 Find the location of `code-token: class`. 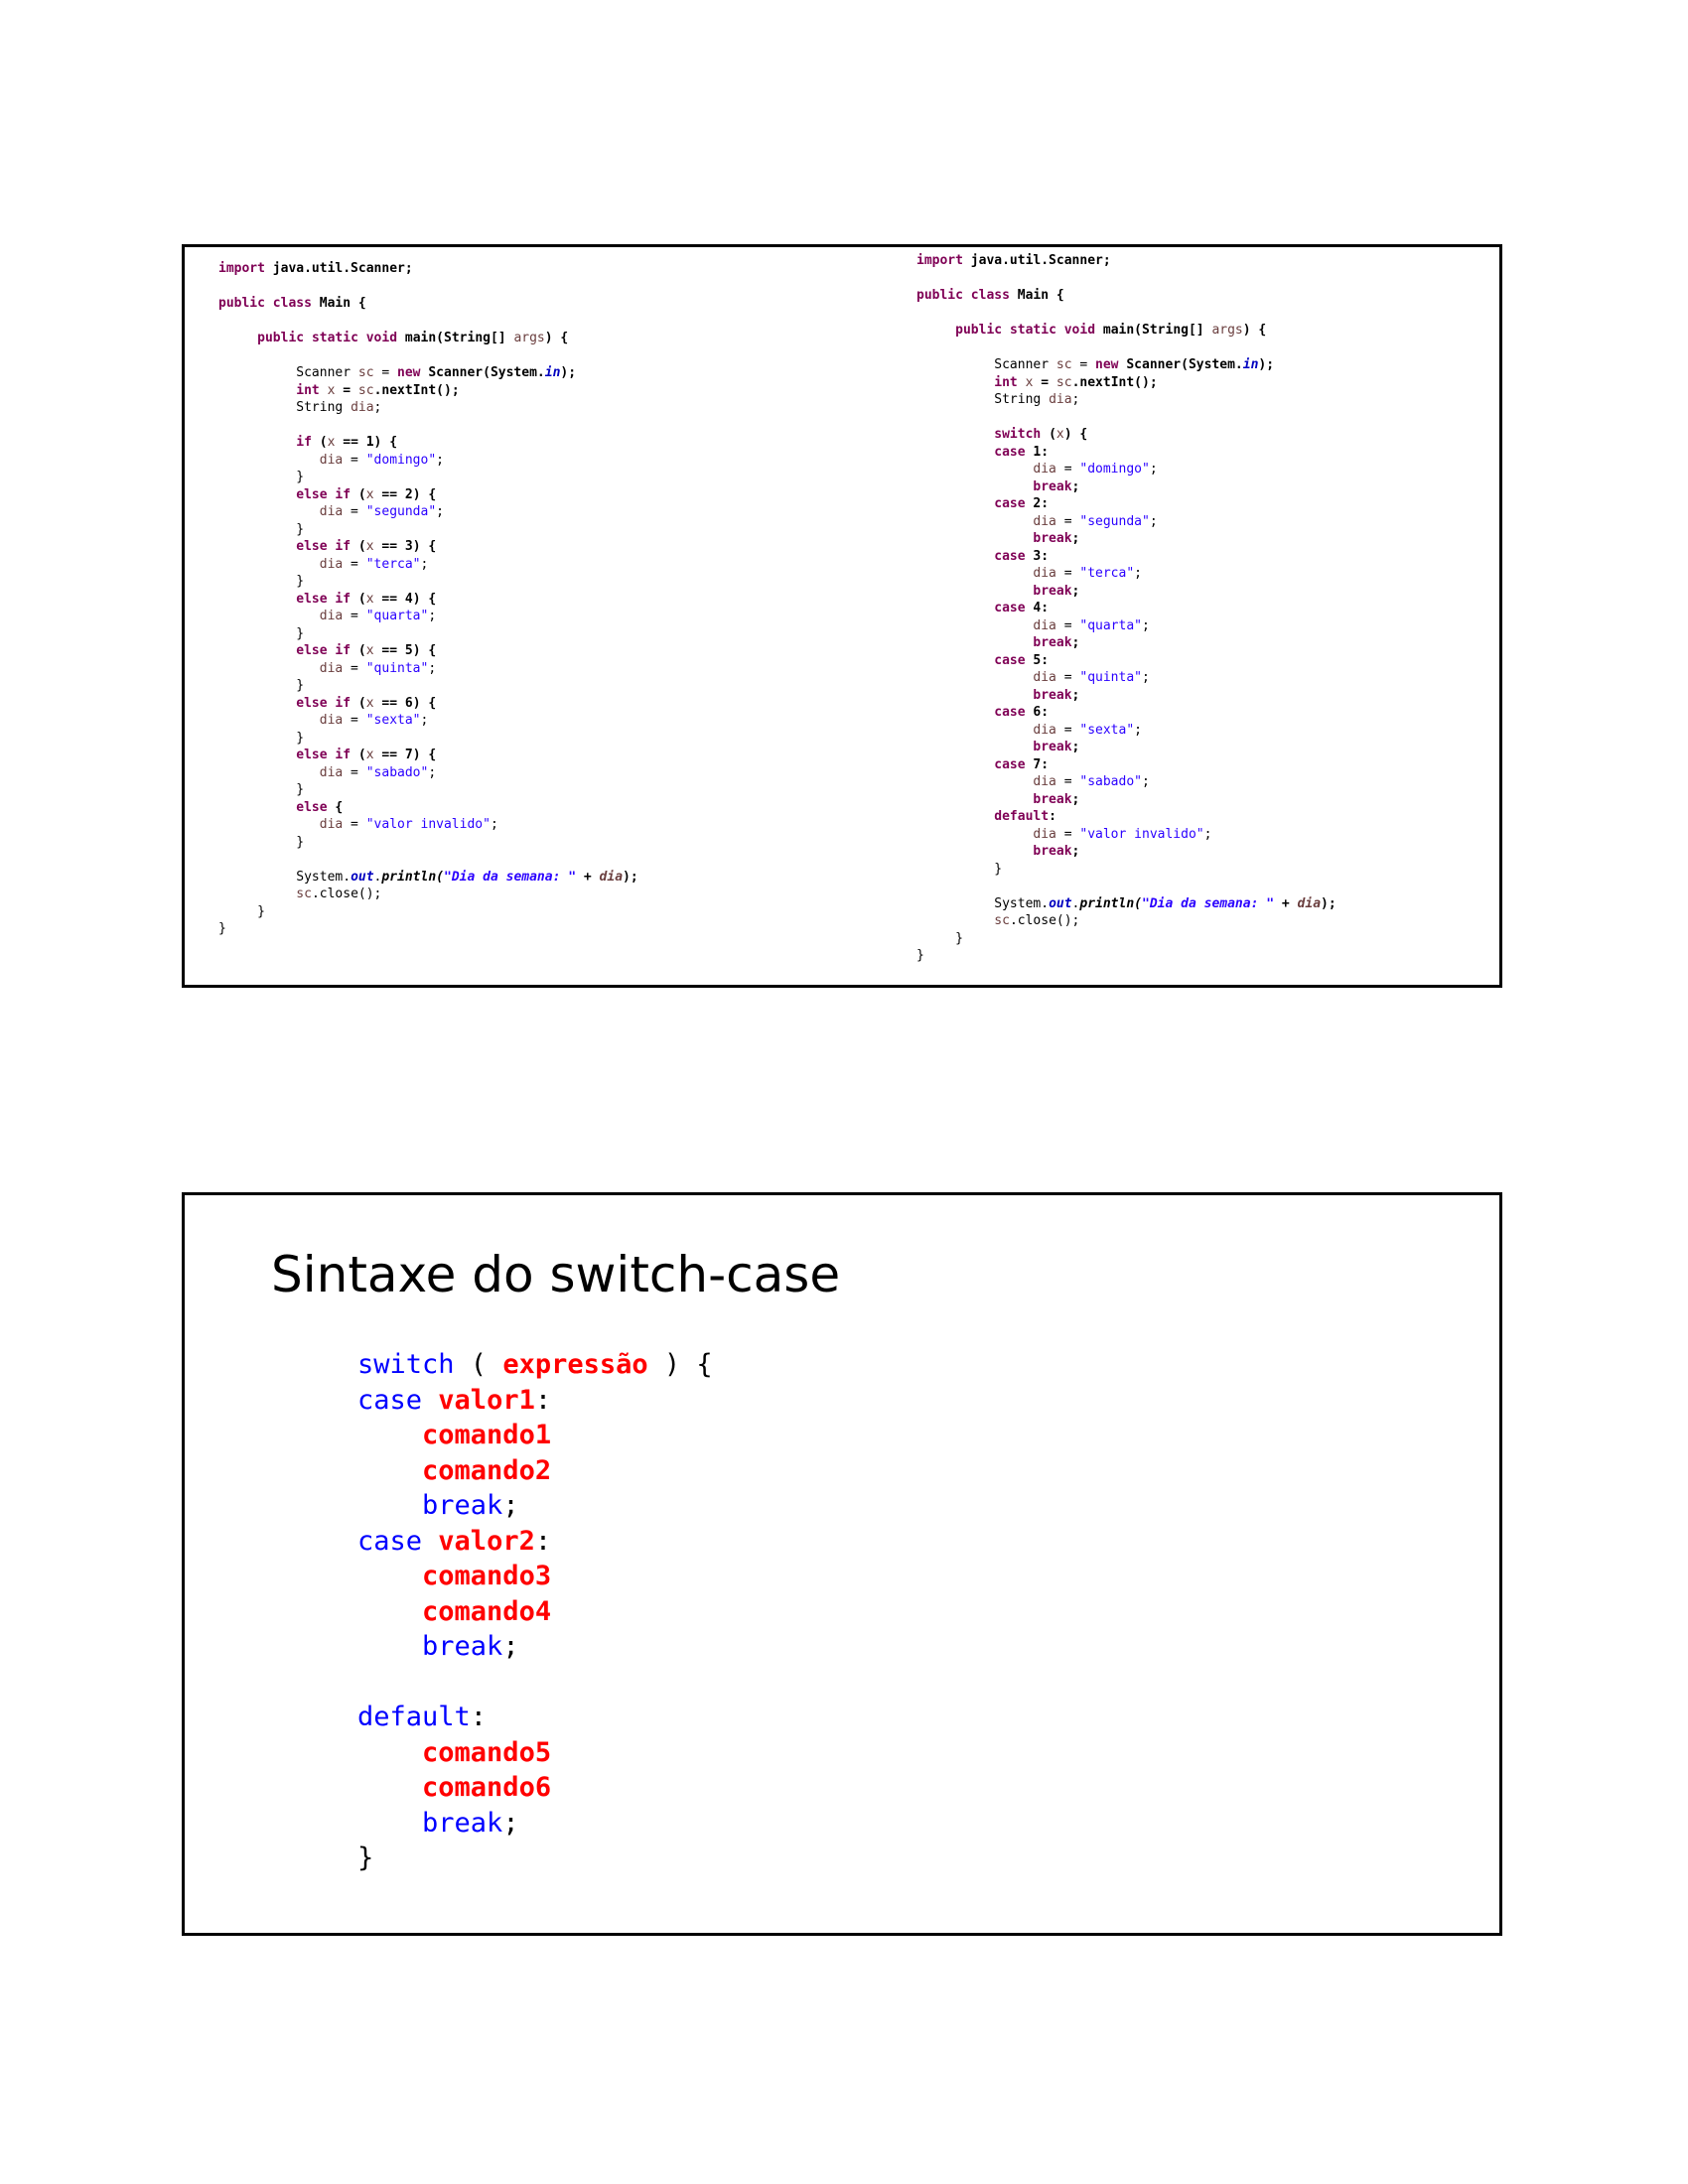

code-token: class is located at coordinates (990, 295).